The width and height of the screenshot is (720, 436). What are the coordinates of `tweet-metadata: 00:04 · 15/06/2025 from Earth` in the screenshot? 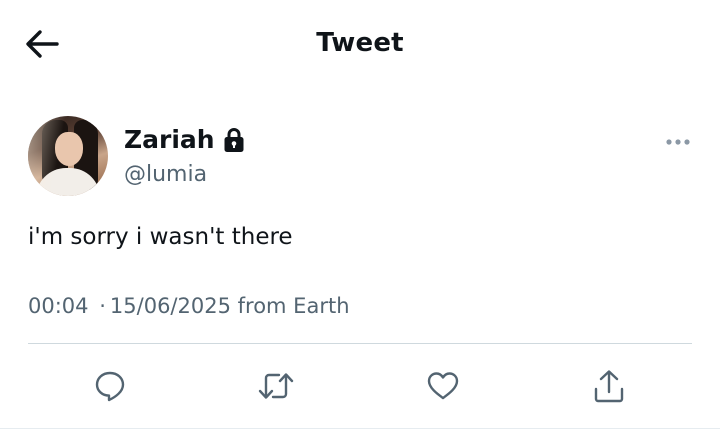 It's located at (189, 306).